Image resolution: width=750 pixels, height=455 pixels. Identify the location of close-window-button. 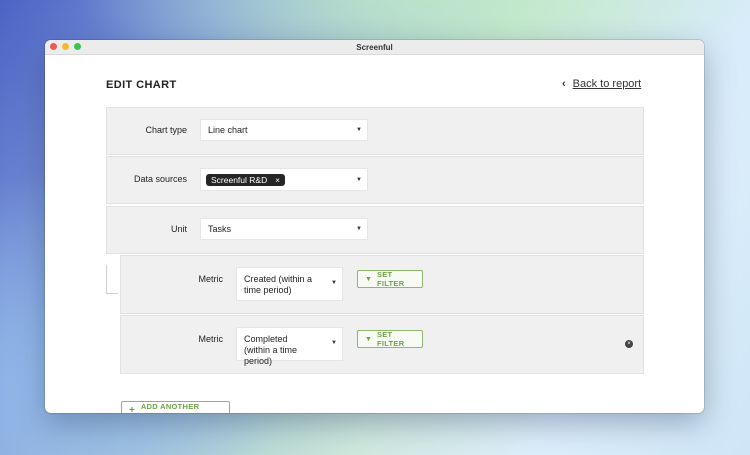
(53, 46).